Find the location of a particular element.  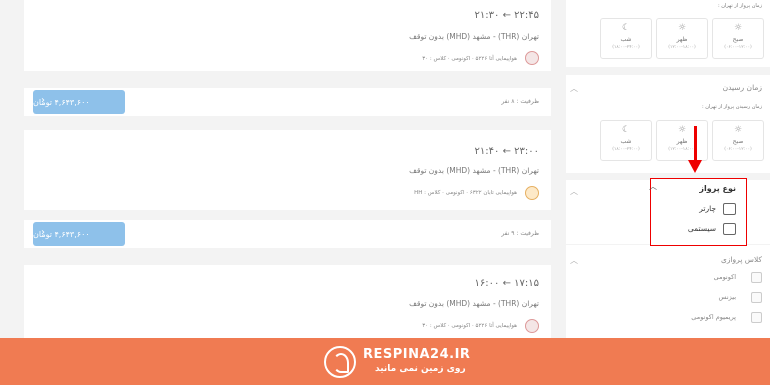

class-title: کلاس پروازی is located at coordinates (741, 259).